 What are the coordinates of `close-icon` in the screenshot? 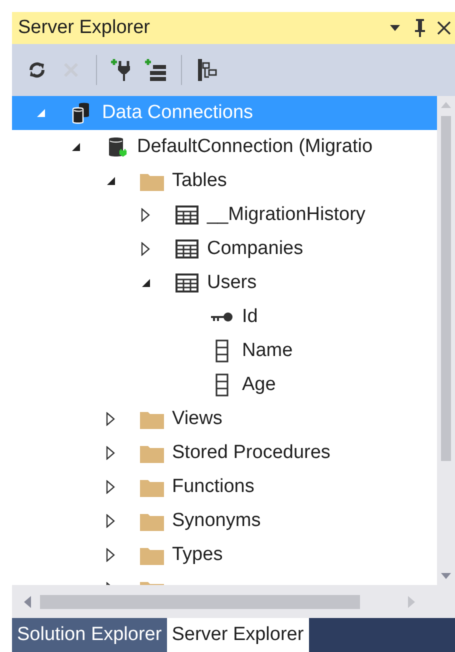 It's located at (444, 28).